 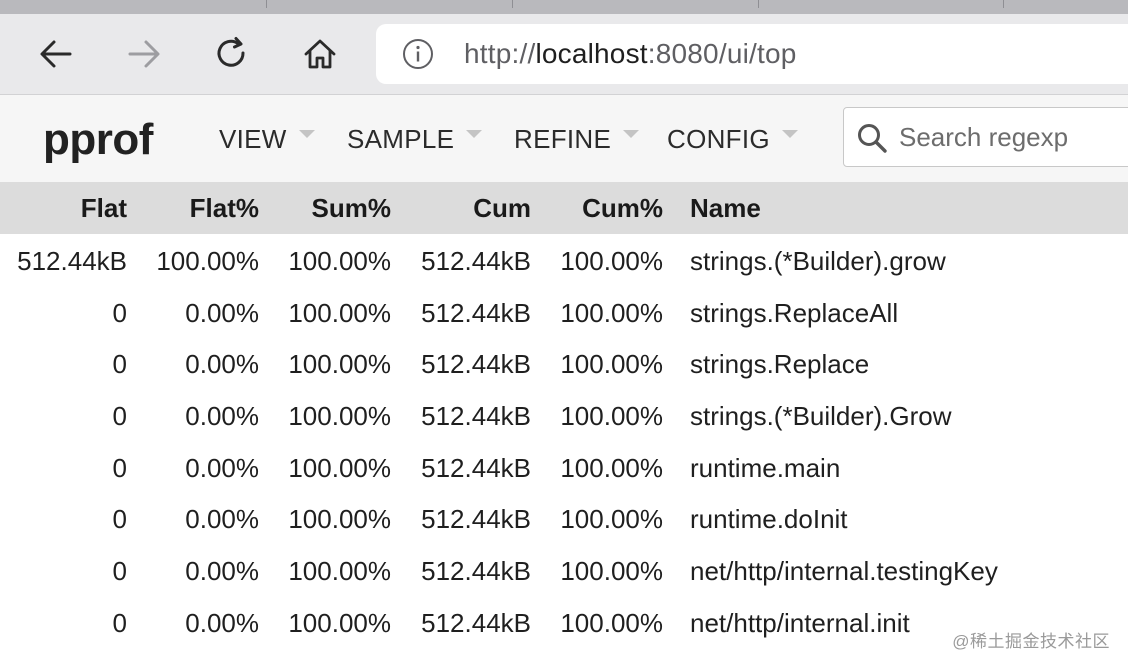 I want to click on menu-label: CONFIG, so click(x=718, y=139).